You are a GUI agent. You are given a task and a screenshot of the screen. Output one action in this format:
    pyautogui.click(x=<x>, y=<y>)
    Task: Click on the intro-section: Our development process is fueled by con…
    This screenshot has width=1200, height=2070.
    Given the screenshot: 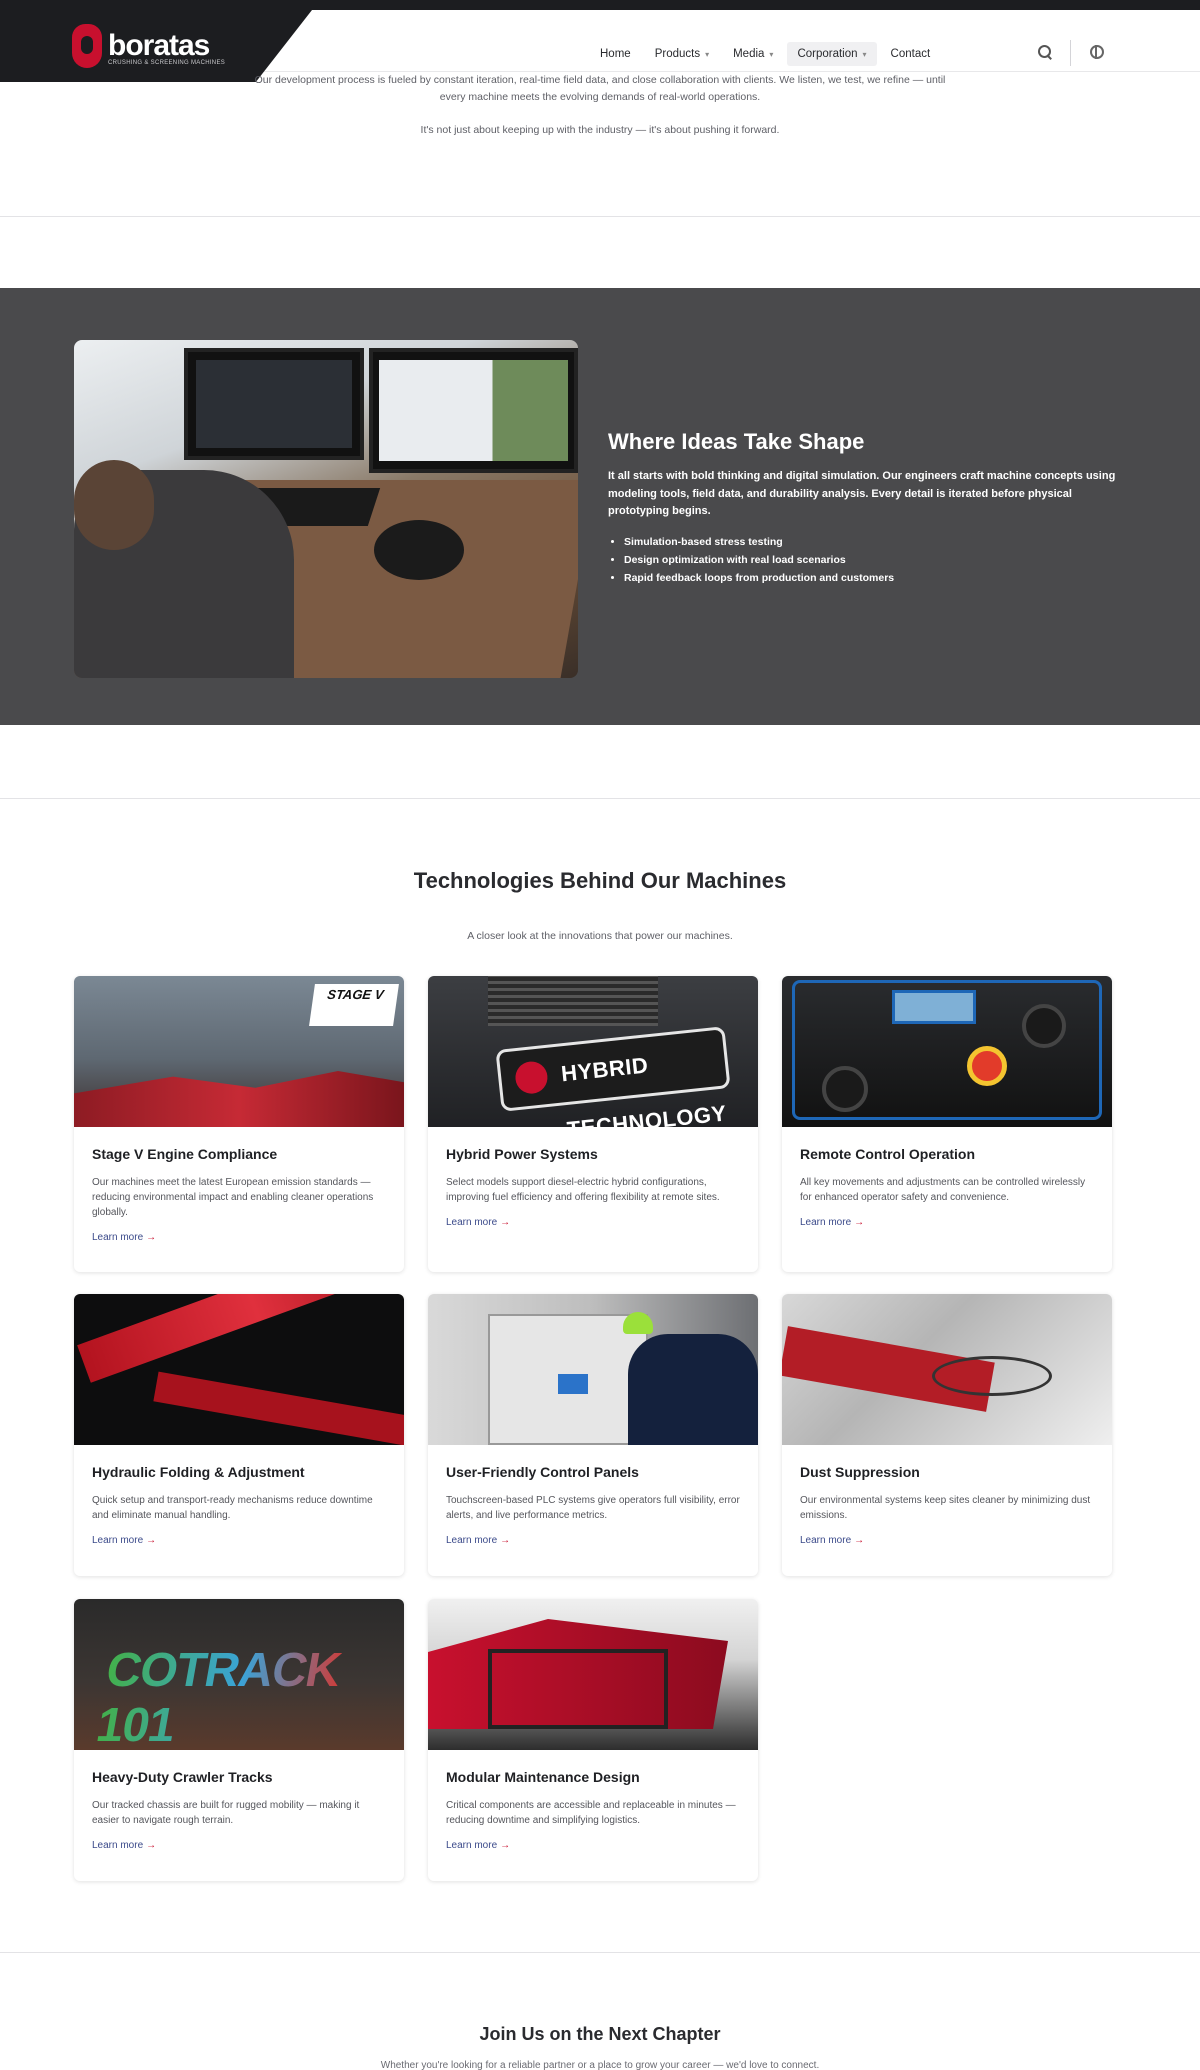 What is the action you would take?
    pyautogui.click(x=600, y=105)
    